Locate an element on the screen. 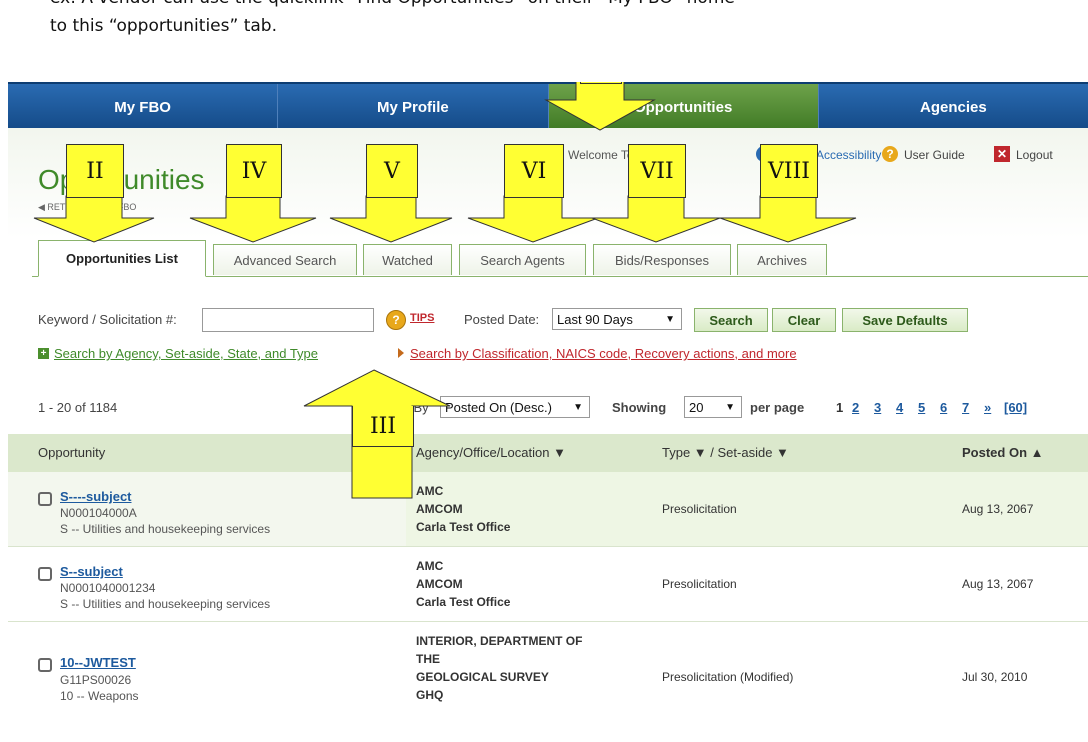 The width and height of the screenshot is (1088, 742). annotation-arrow-iv is located at coordinates (253, 219).